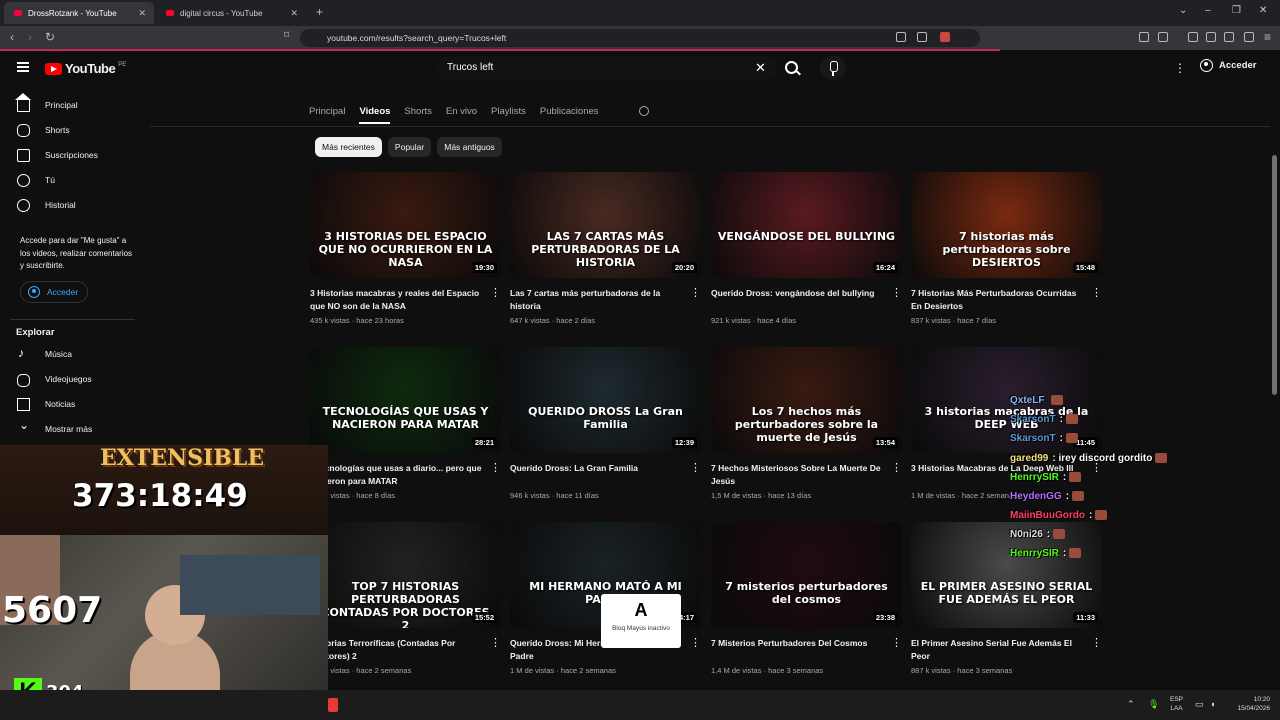 The width and height of the screenshot is (1280, 720). Describe the element at coordinates (644, 111) in the screenshot. I see `channel-search-icon` at that location.